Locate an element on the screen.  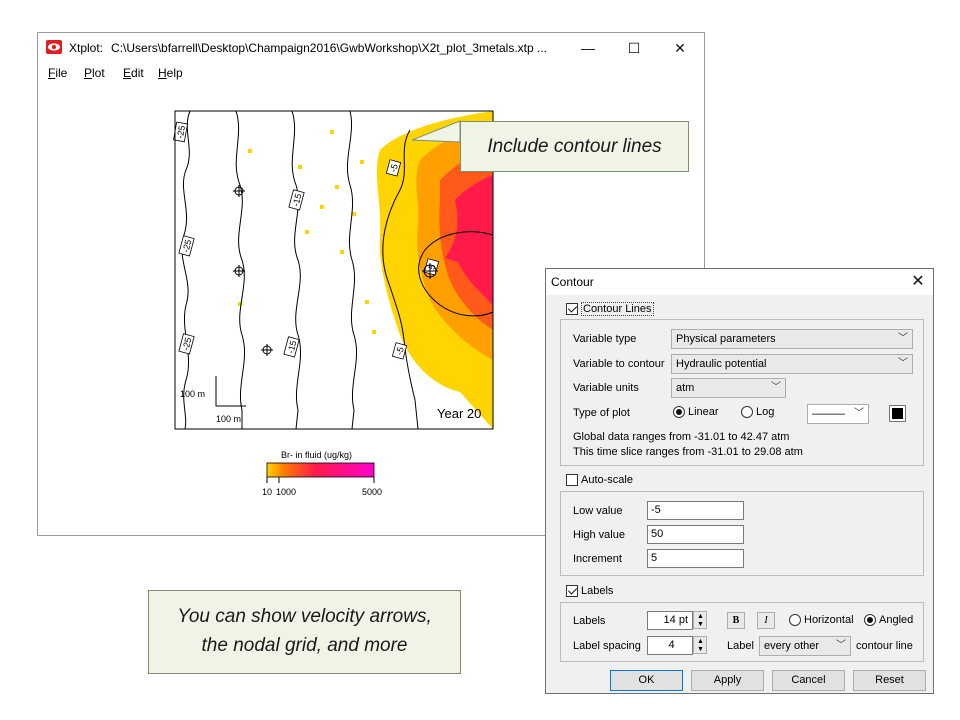
dialog-title: Contour is located at coordinates (572, 282).